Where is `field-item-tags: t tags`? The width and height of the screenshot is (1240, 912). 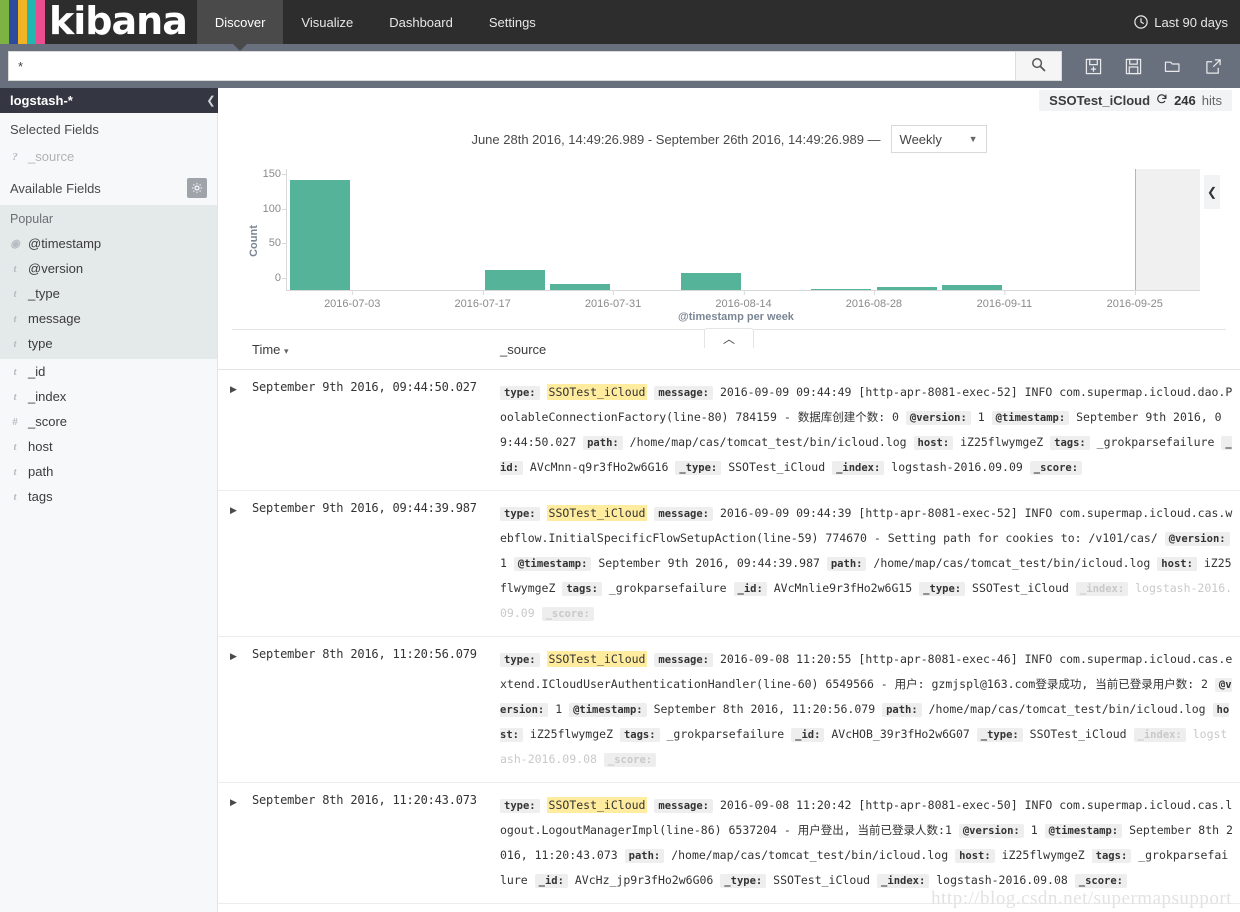
field-item-tags: t tags is located at coordinates (108, 496).